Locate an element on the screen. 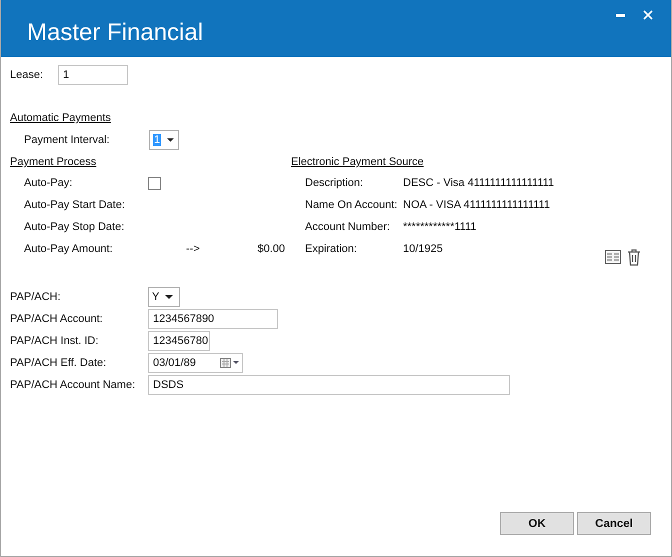 The width and height of the screenshot is (672, 557). field-label: Auto-Pay Stop Date: is located at coordinates (74, 227).